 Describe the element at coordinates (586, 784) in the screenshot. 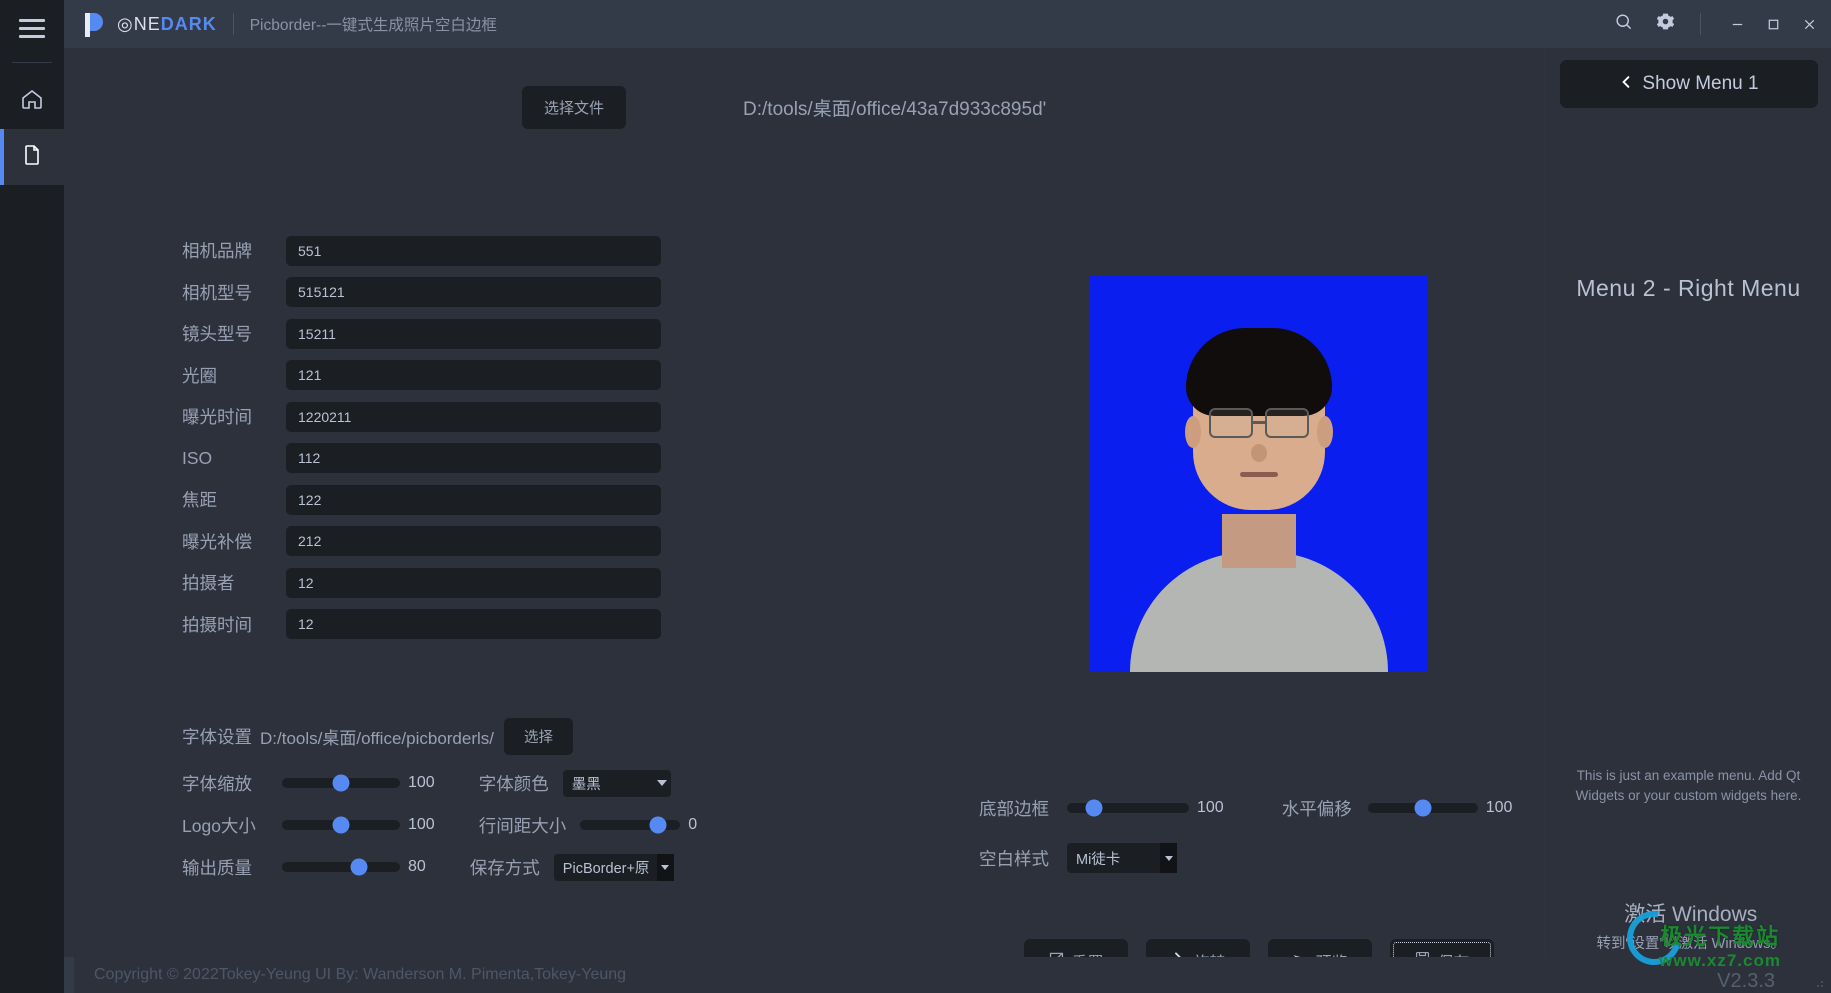

I see `font-color-value: 墨黑` at that location.